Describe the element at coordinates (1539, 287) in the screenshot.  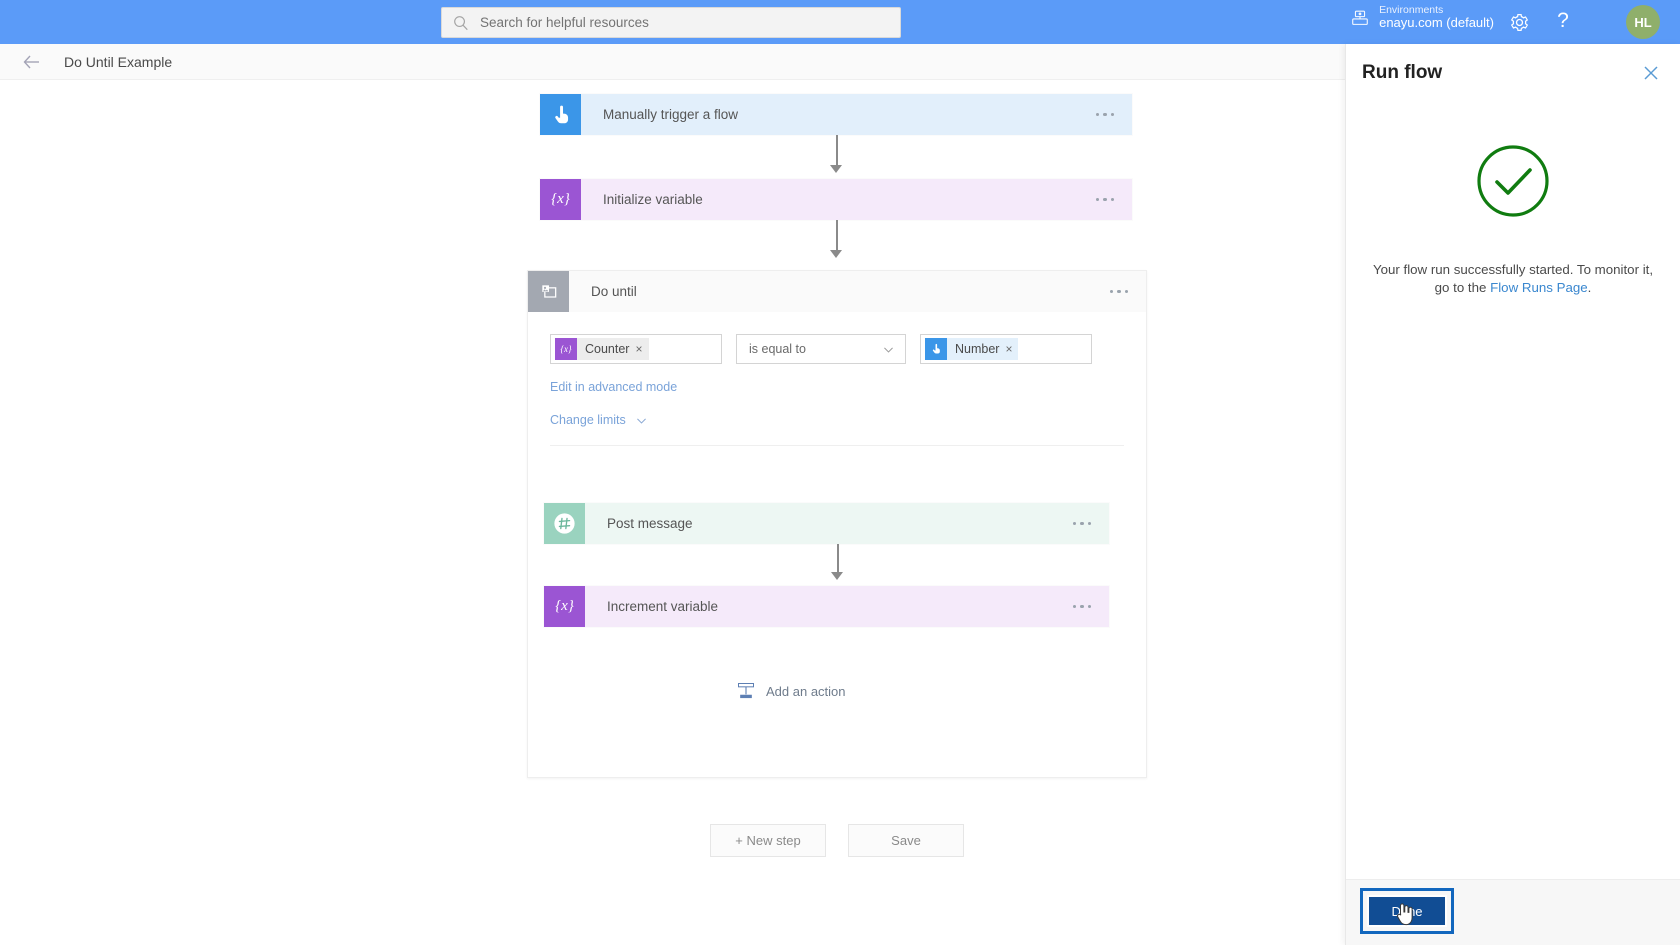
I see `flow-runs-page-link: Flow Runs Page` at that location.